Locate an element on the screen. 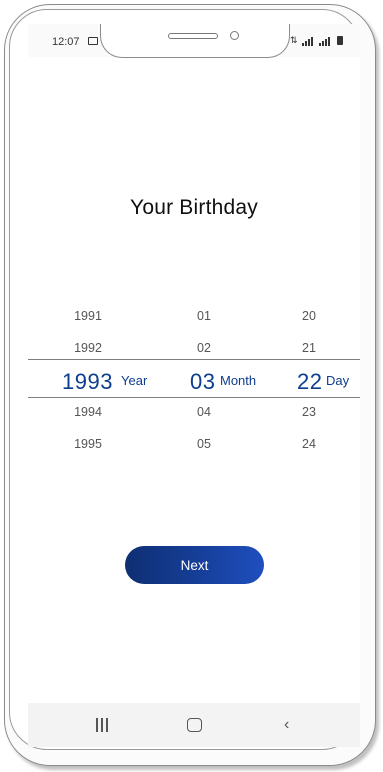 The width and height of the screenshot is (383, 772). page-title: Your Birthday is located at coordinates (194, 207).